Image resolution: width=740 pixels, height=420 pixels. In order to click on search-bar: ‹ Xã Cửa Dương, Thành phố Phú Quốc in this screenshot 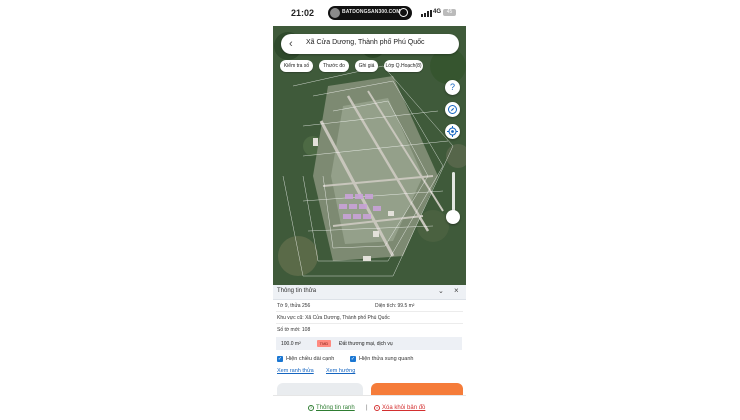, I will do `click(370, 44)`.